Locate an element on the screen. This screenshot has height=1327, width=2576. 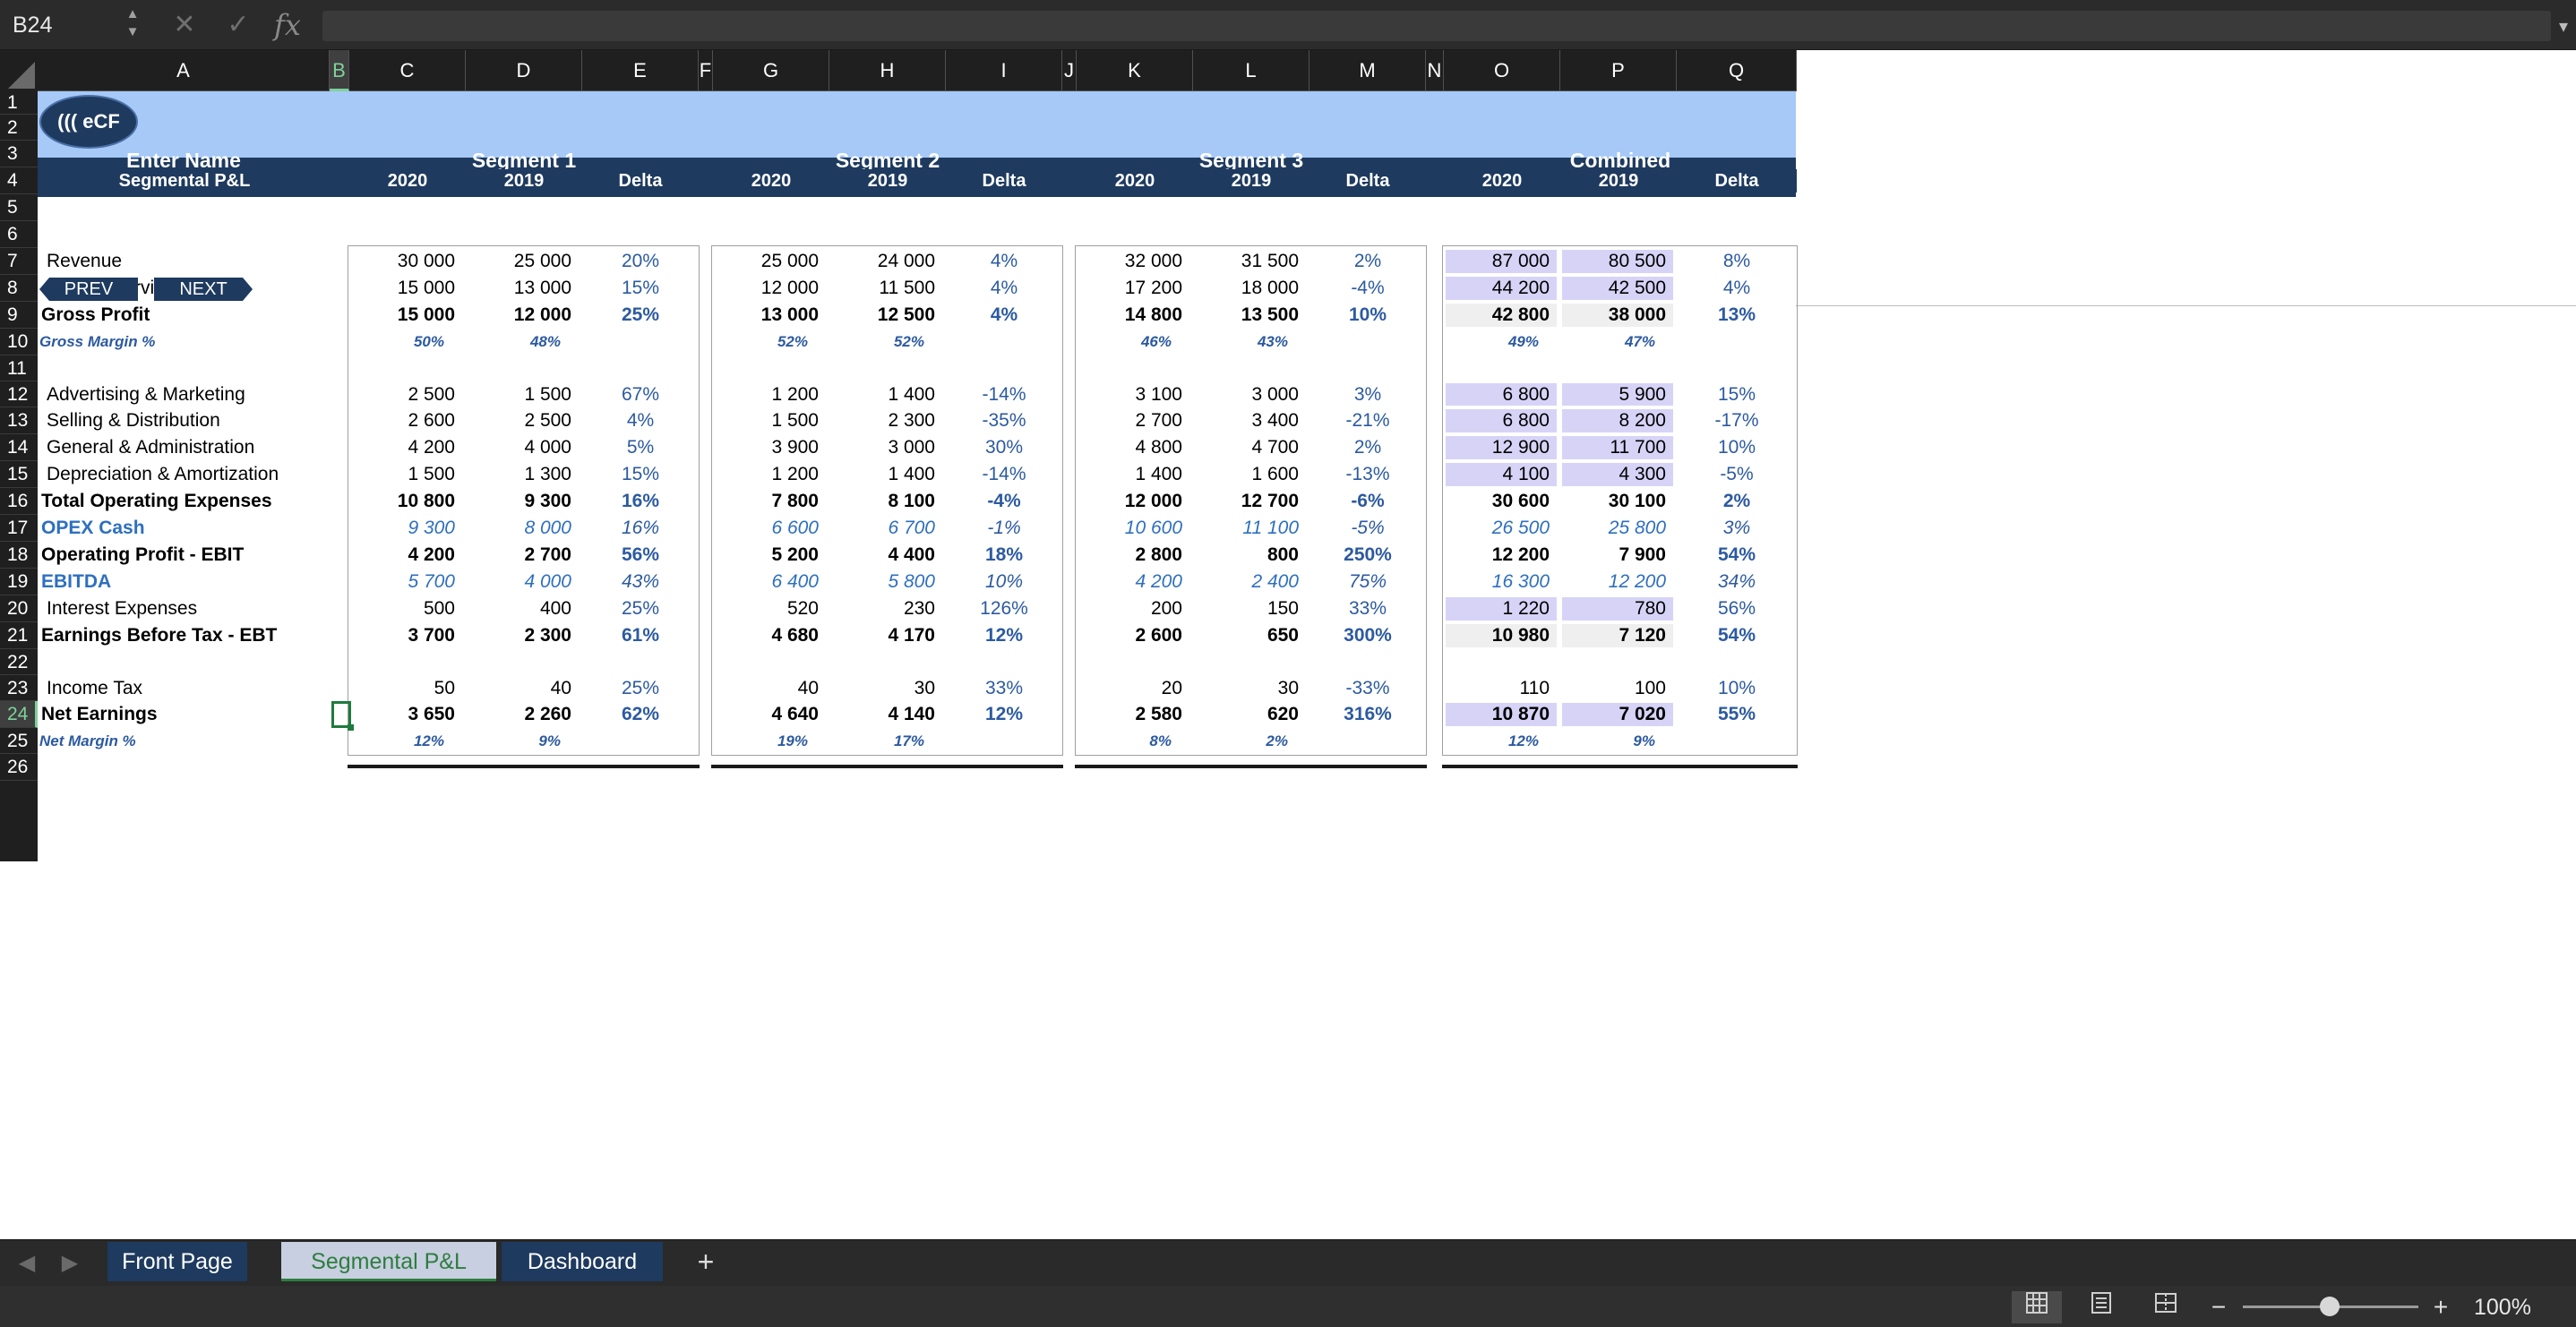
value-cell: 10 600 is located at coordinates (1129, 528).